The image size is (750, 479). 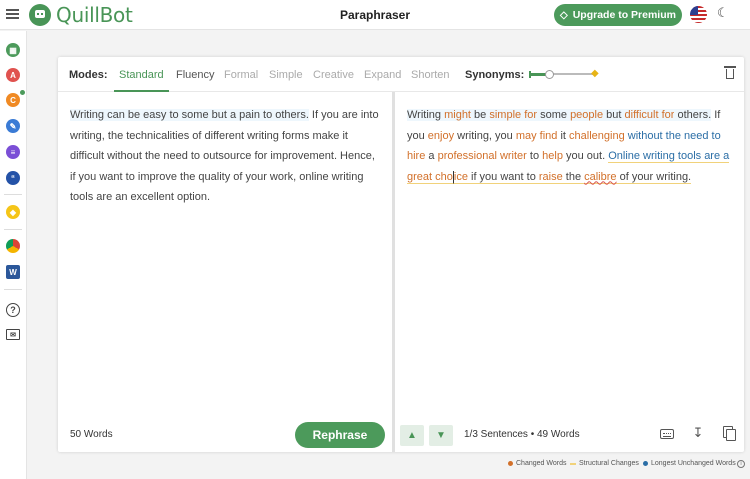 I want to click on tab-creative: Creative, so click(x=333, y=75).